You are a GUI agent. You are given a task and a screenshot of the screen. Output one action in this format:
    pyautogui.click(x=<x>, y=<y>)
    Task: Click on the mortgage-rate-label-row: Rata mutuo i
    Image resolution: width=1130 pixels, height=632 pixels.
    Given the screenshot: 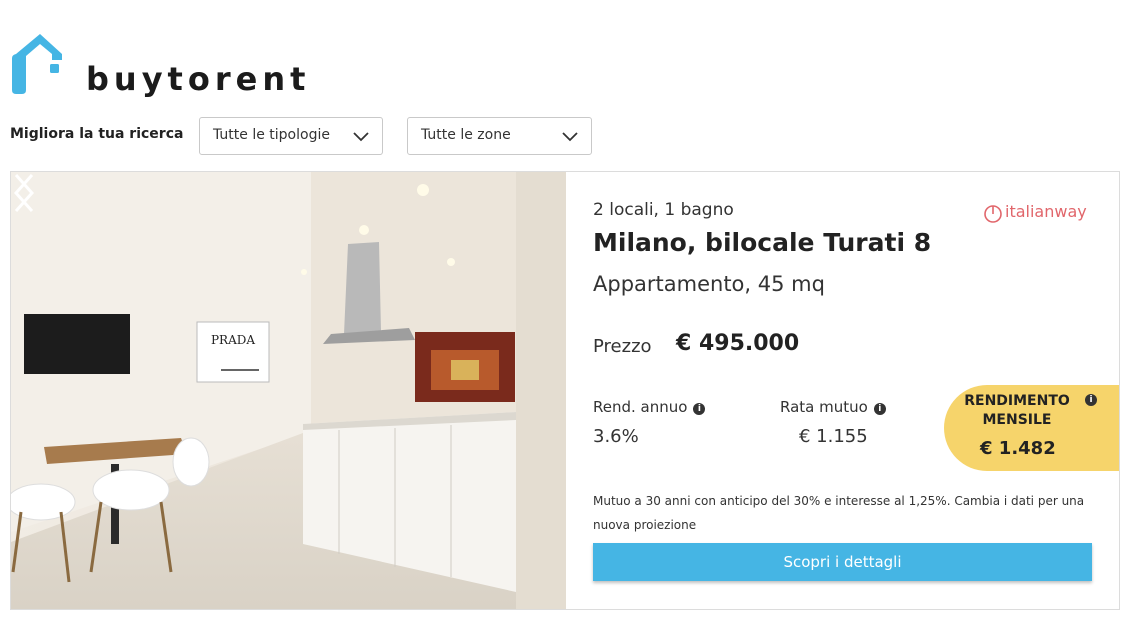 What is the action you would take?
    pyautogui.click(x=833, y=407)
    